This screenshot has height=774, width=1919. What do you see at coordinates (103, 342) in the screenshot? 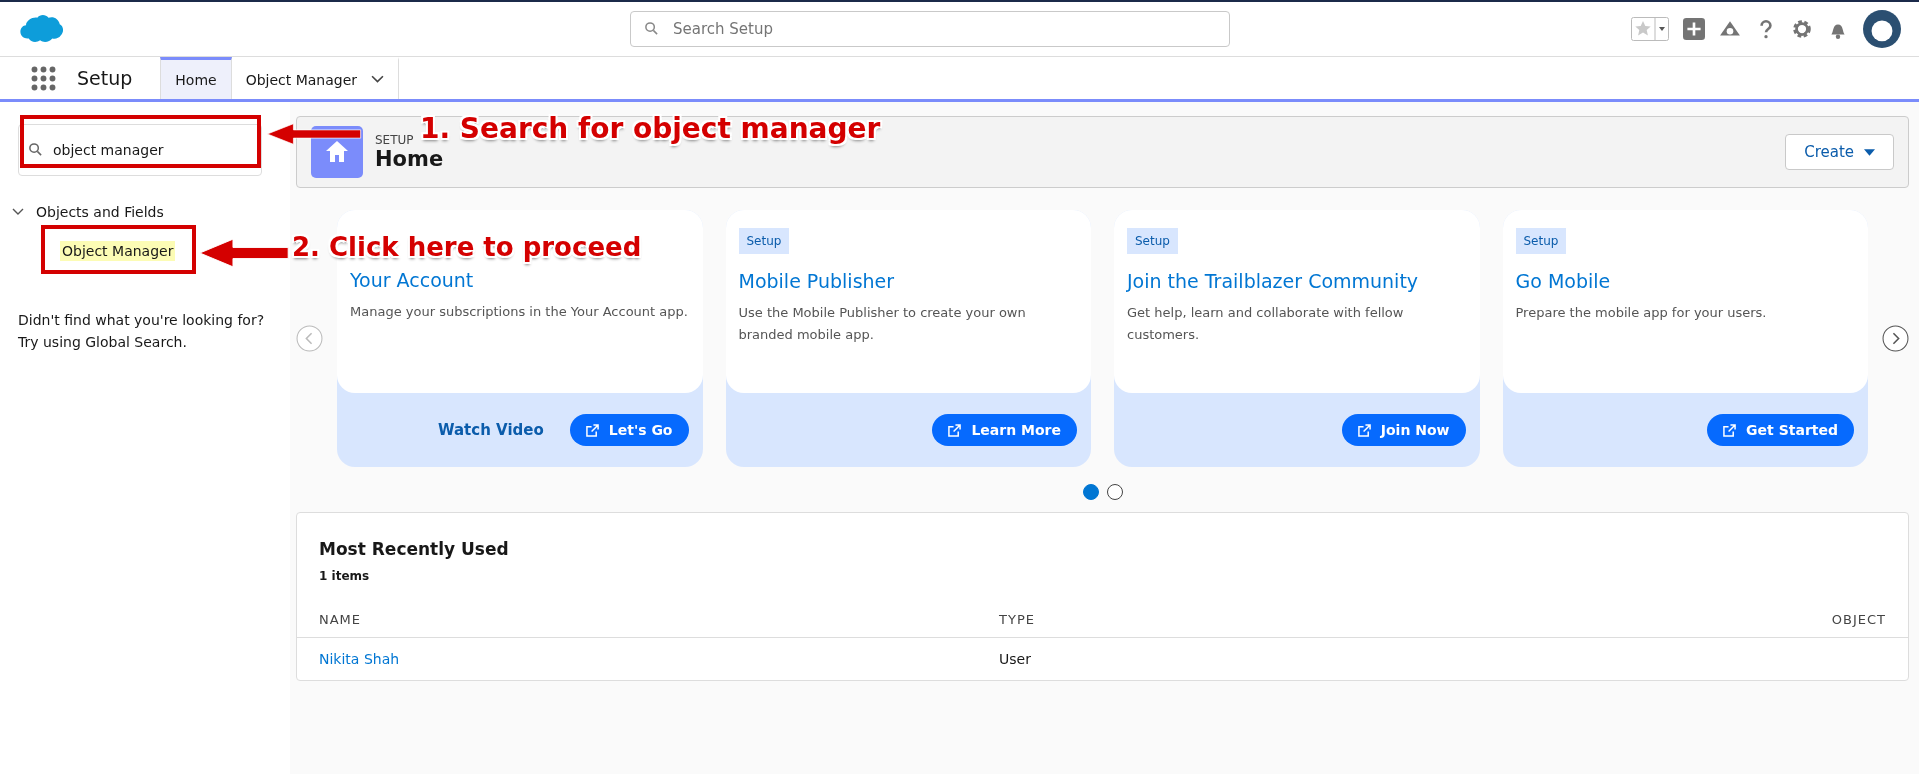
I see `help-text: Try using Global Search.` at bounding box center [103, 342].